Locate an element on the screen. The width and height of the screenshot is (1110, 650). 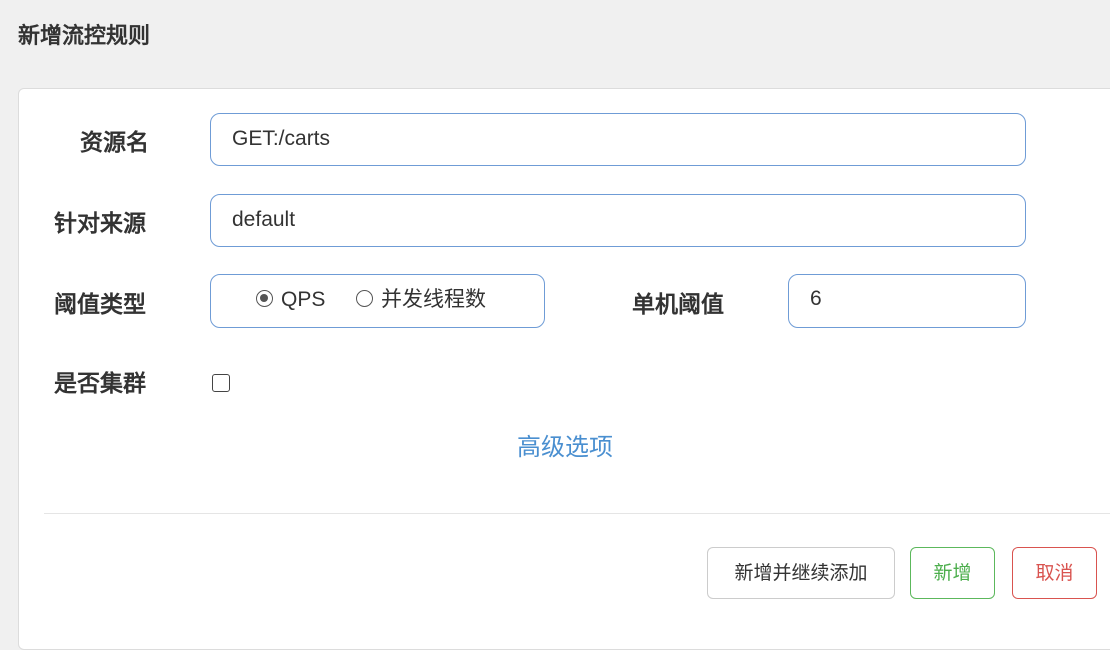
single-threshold-input: 6 is located at coordinates (907, 301).